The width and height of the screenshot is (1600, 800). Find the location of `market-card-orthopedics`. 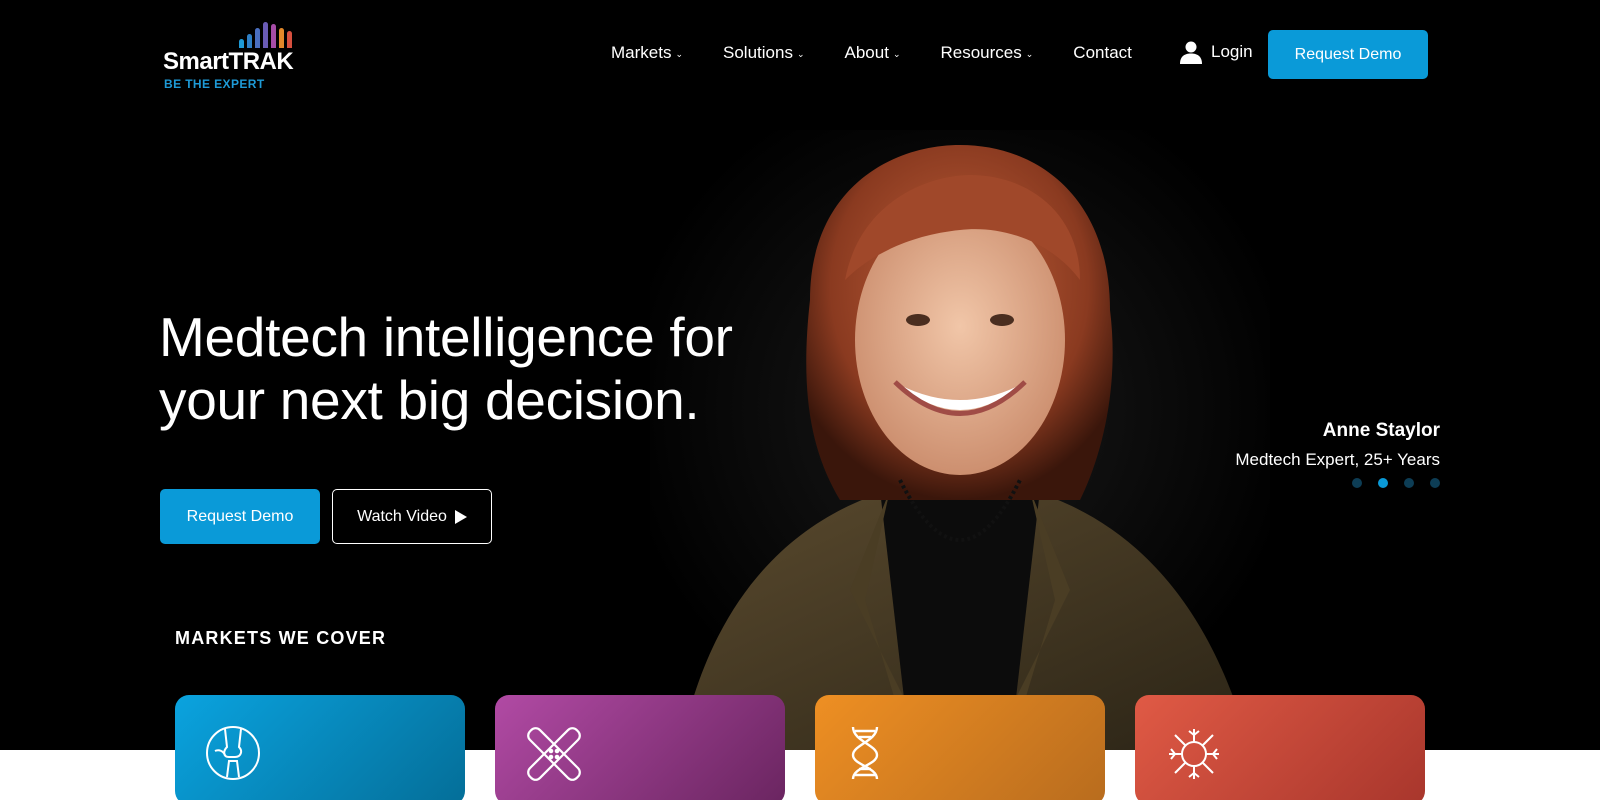

market-card-orthopedics is located at coordinates (320, 747).